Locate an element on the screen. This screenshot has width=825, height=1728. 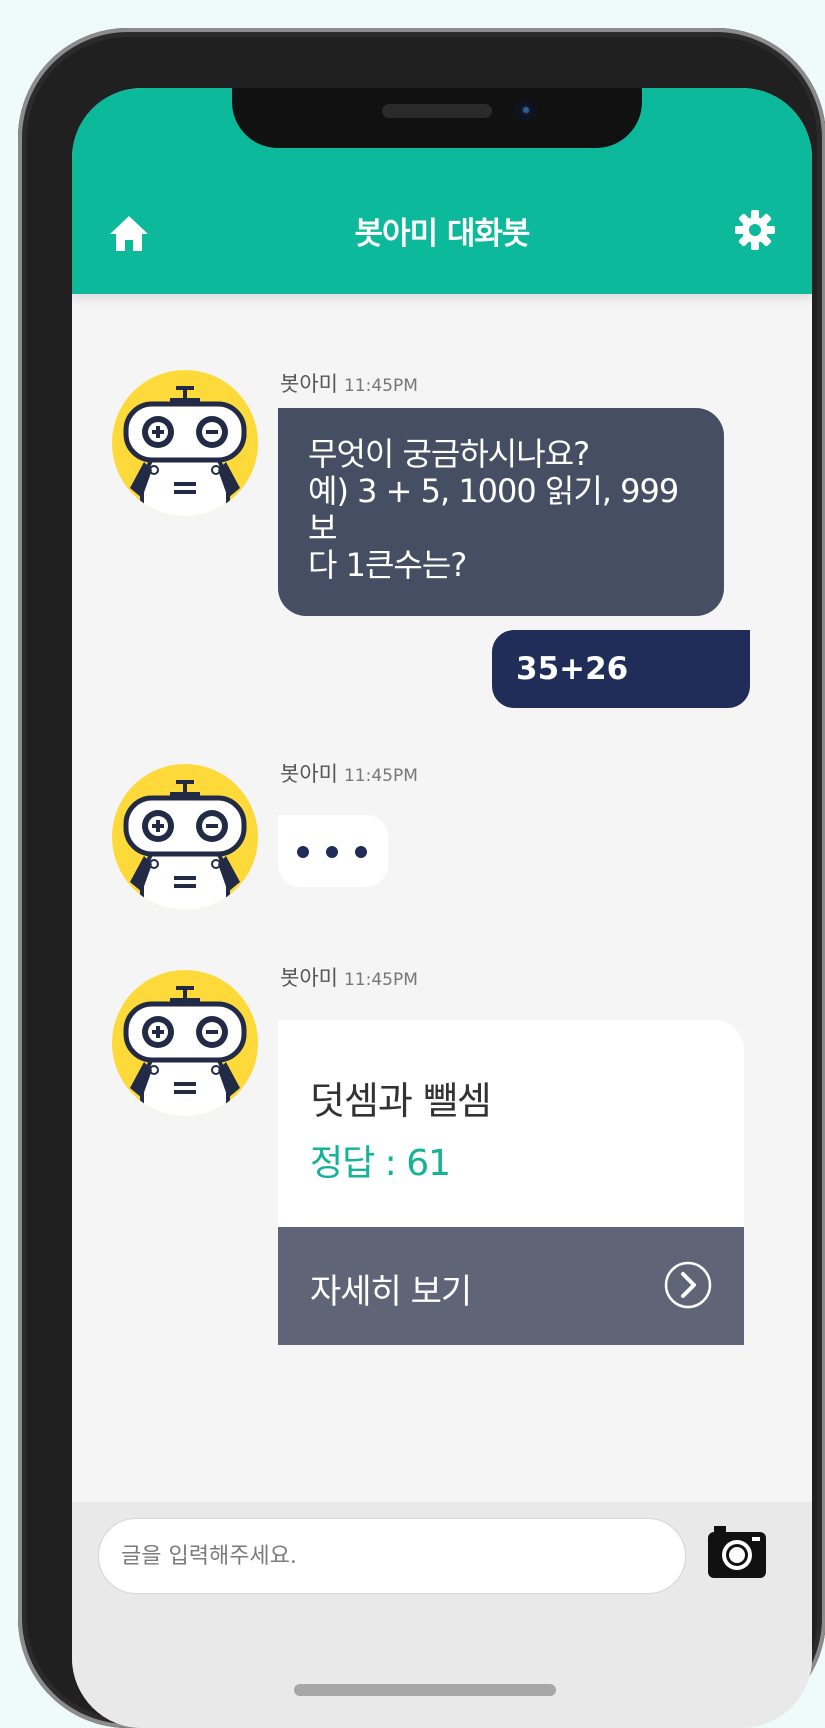
settings-button is located at coordinates (755, 230).